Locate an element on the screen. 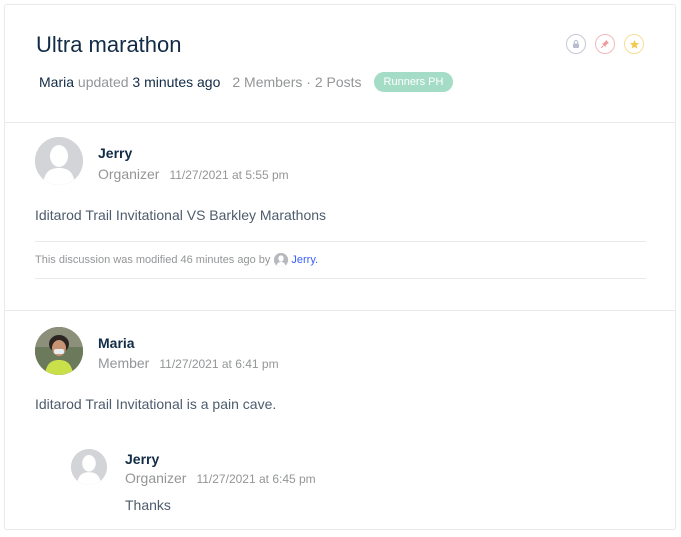 Image resolution: width=681 pixels, height=537 pixels. lock-icon is located at coordinates (576, 44).